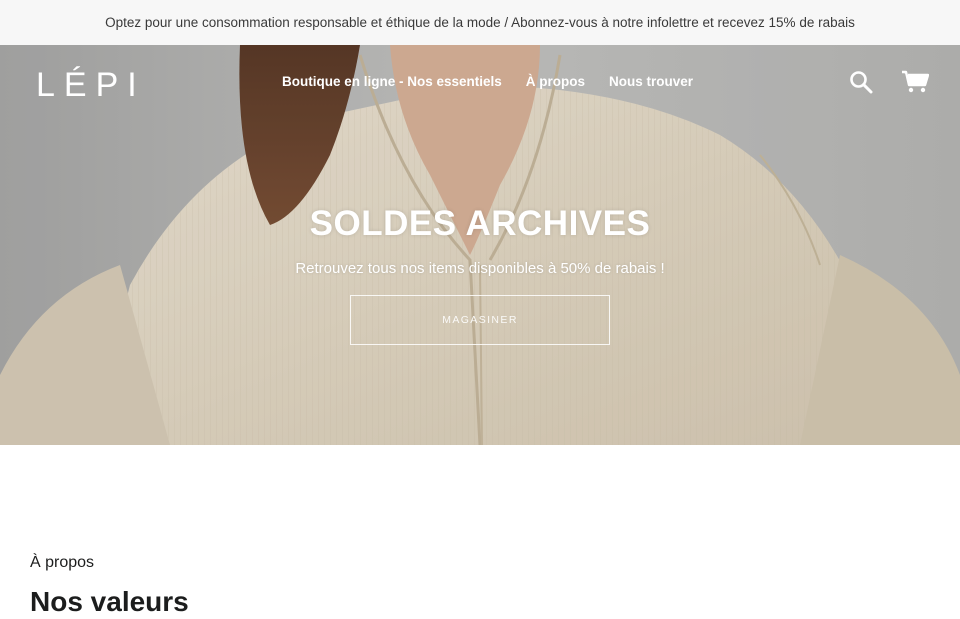 The width and height of the screenshot is (960, 619). Describe the element at coordinates (480, 223) in the screenshot. I see `hero-title: SOLDES ARCHIVES` at that location.